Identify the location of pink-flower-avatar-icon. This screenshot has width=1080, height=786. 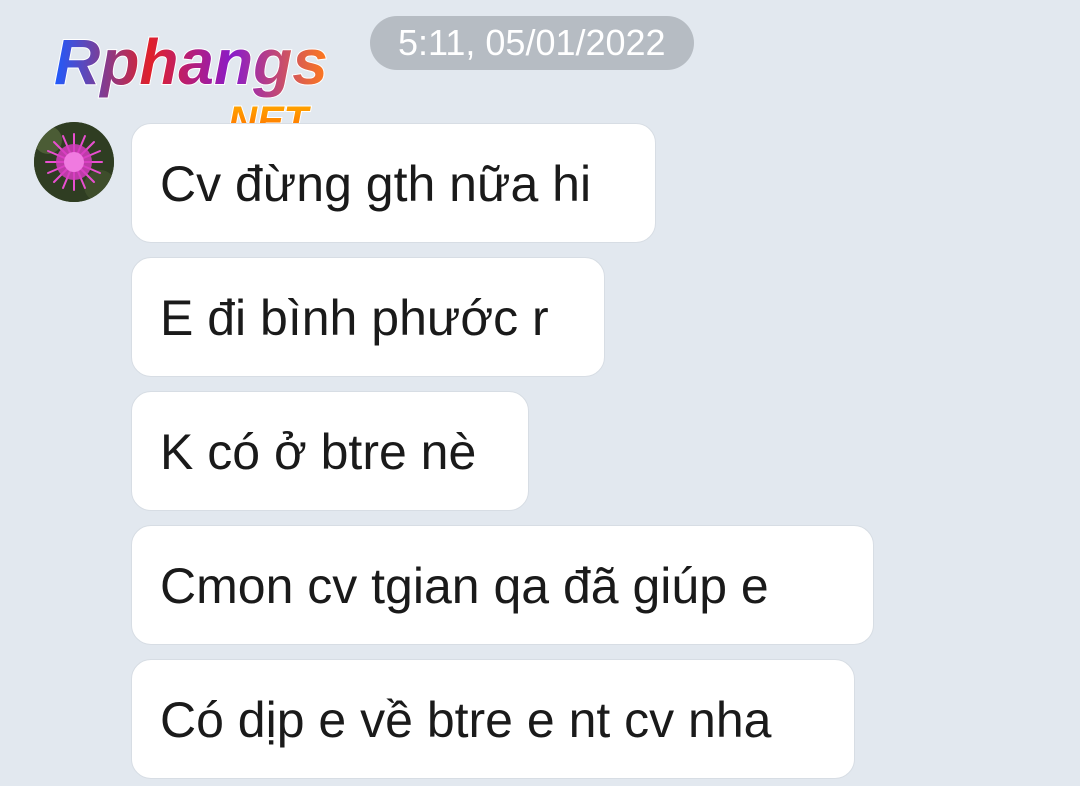
(74, 162).